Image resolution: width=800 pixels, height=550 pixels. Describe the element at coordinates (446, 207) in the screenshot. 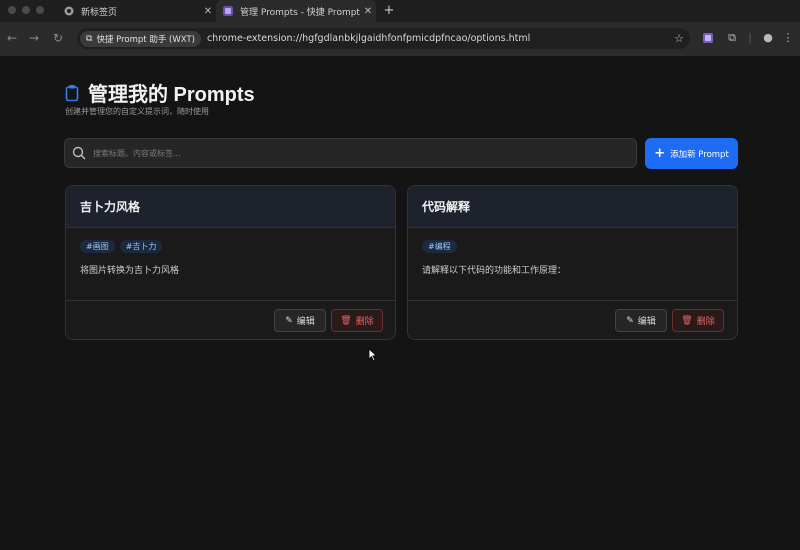

I see `card-title: 代码解释` at that location.